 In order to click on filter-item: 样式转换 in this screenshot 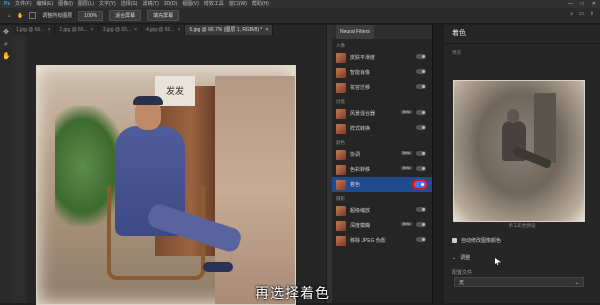, I will do `click(382, 128)`.